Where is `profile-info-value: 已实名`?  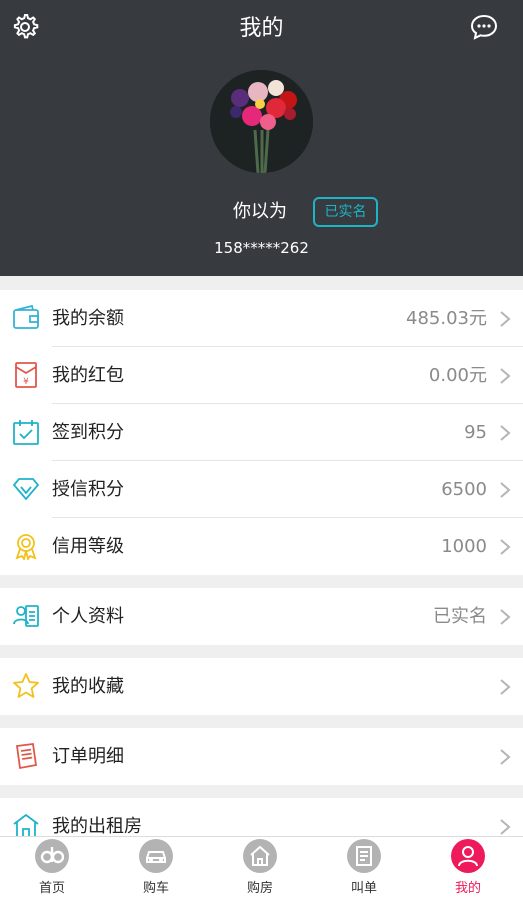 profile-info-value: 已实名 is located at coordinates (460, 616).